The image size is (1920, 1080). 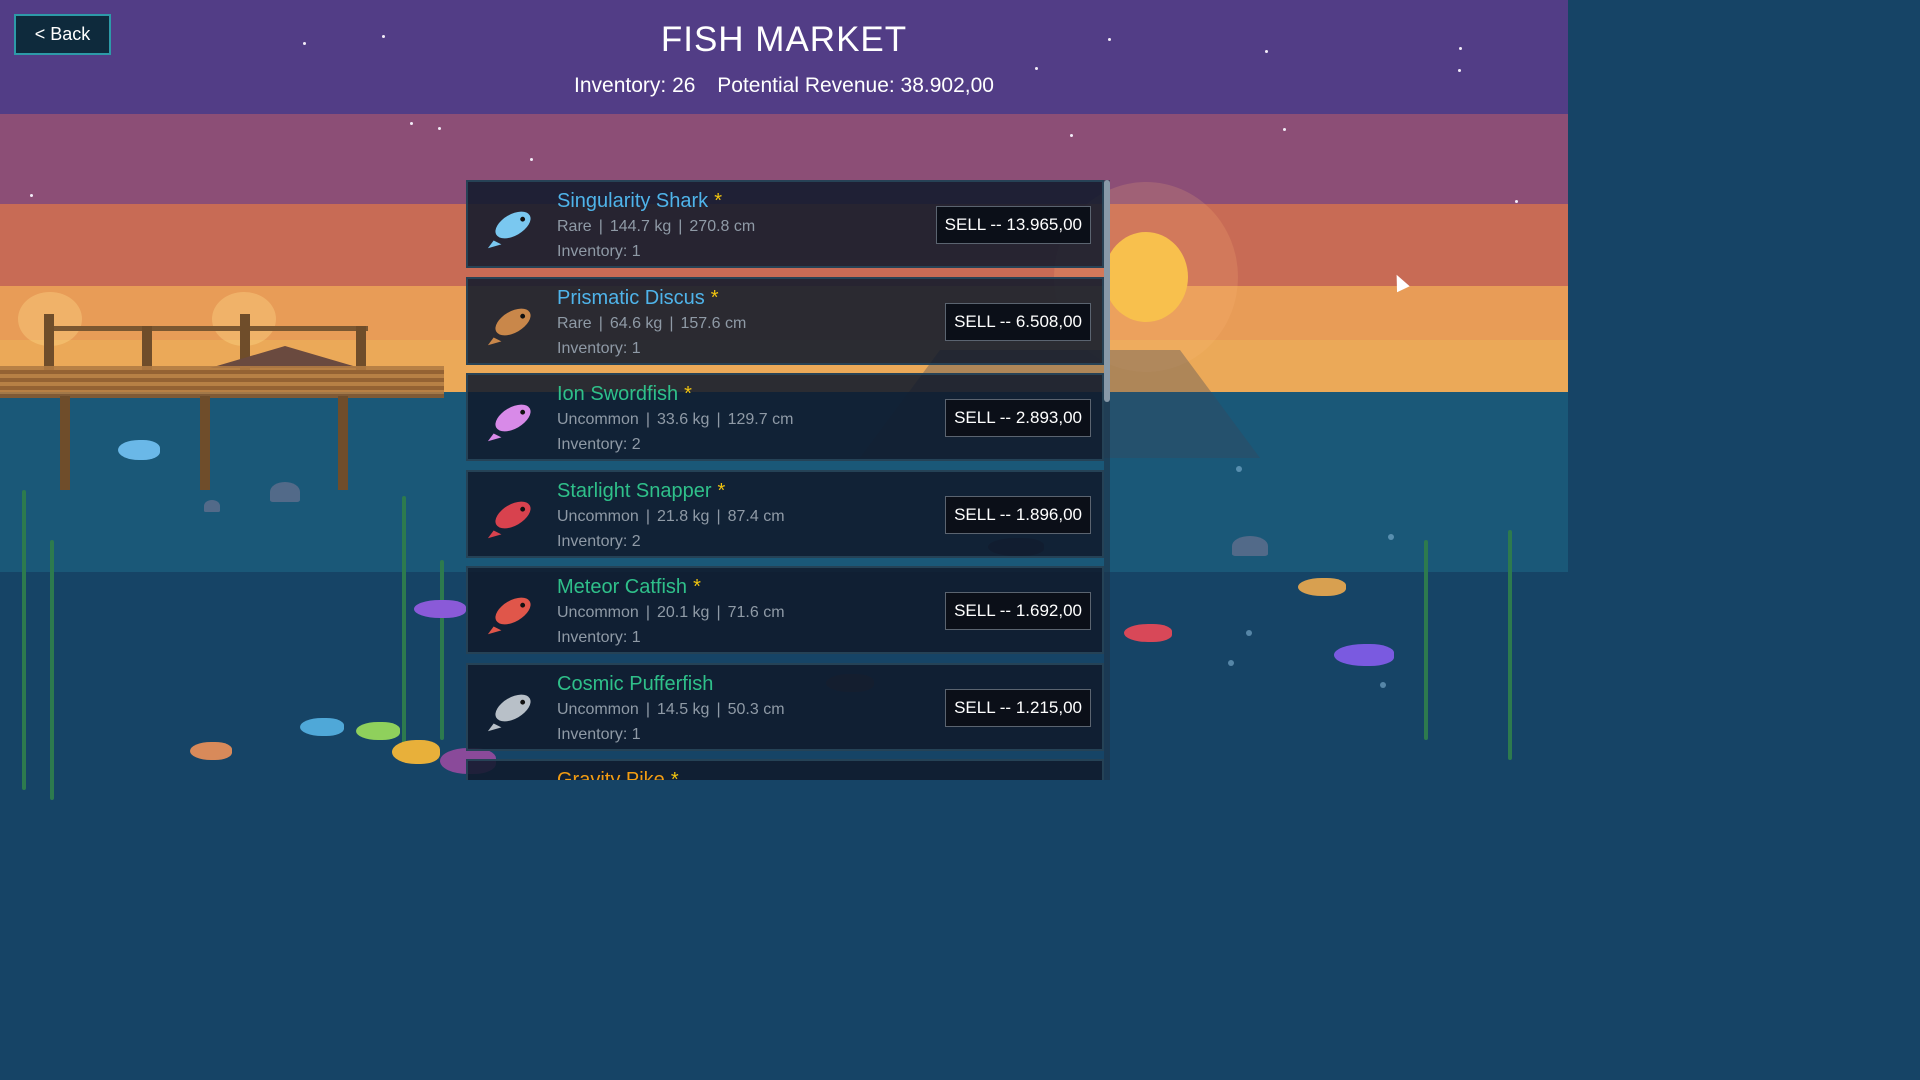 I want to click on fish-inventory: Inventory: 2, so click(x=599, y=444).